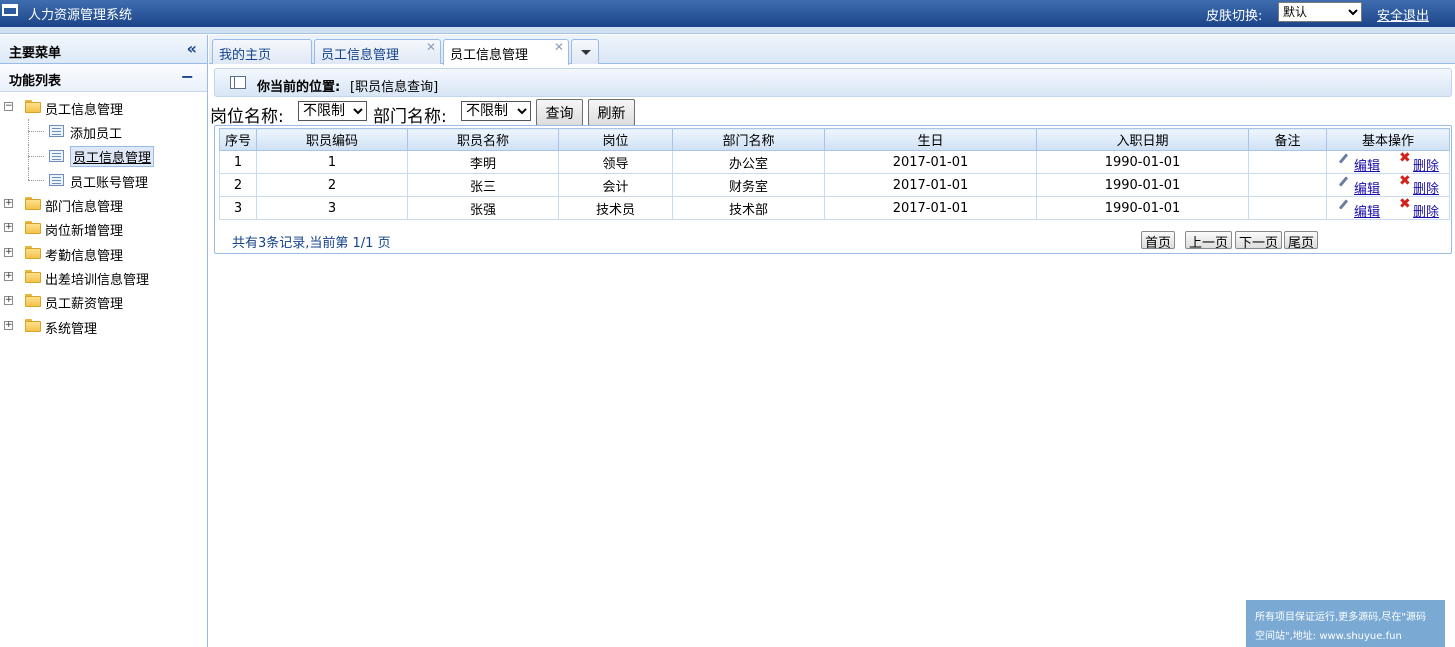 This screenshot has height=647, width=1455. I want to click on refresh-button: 刷新, so click(611, 112).